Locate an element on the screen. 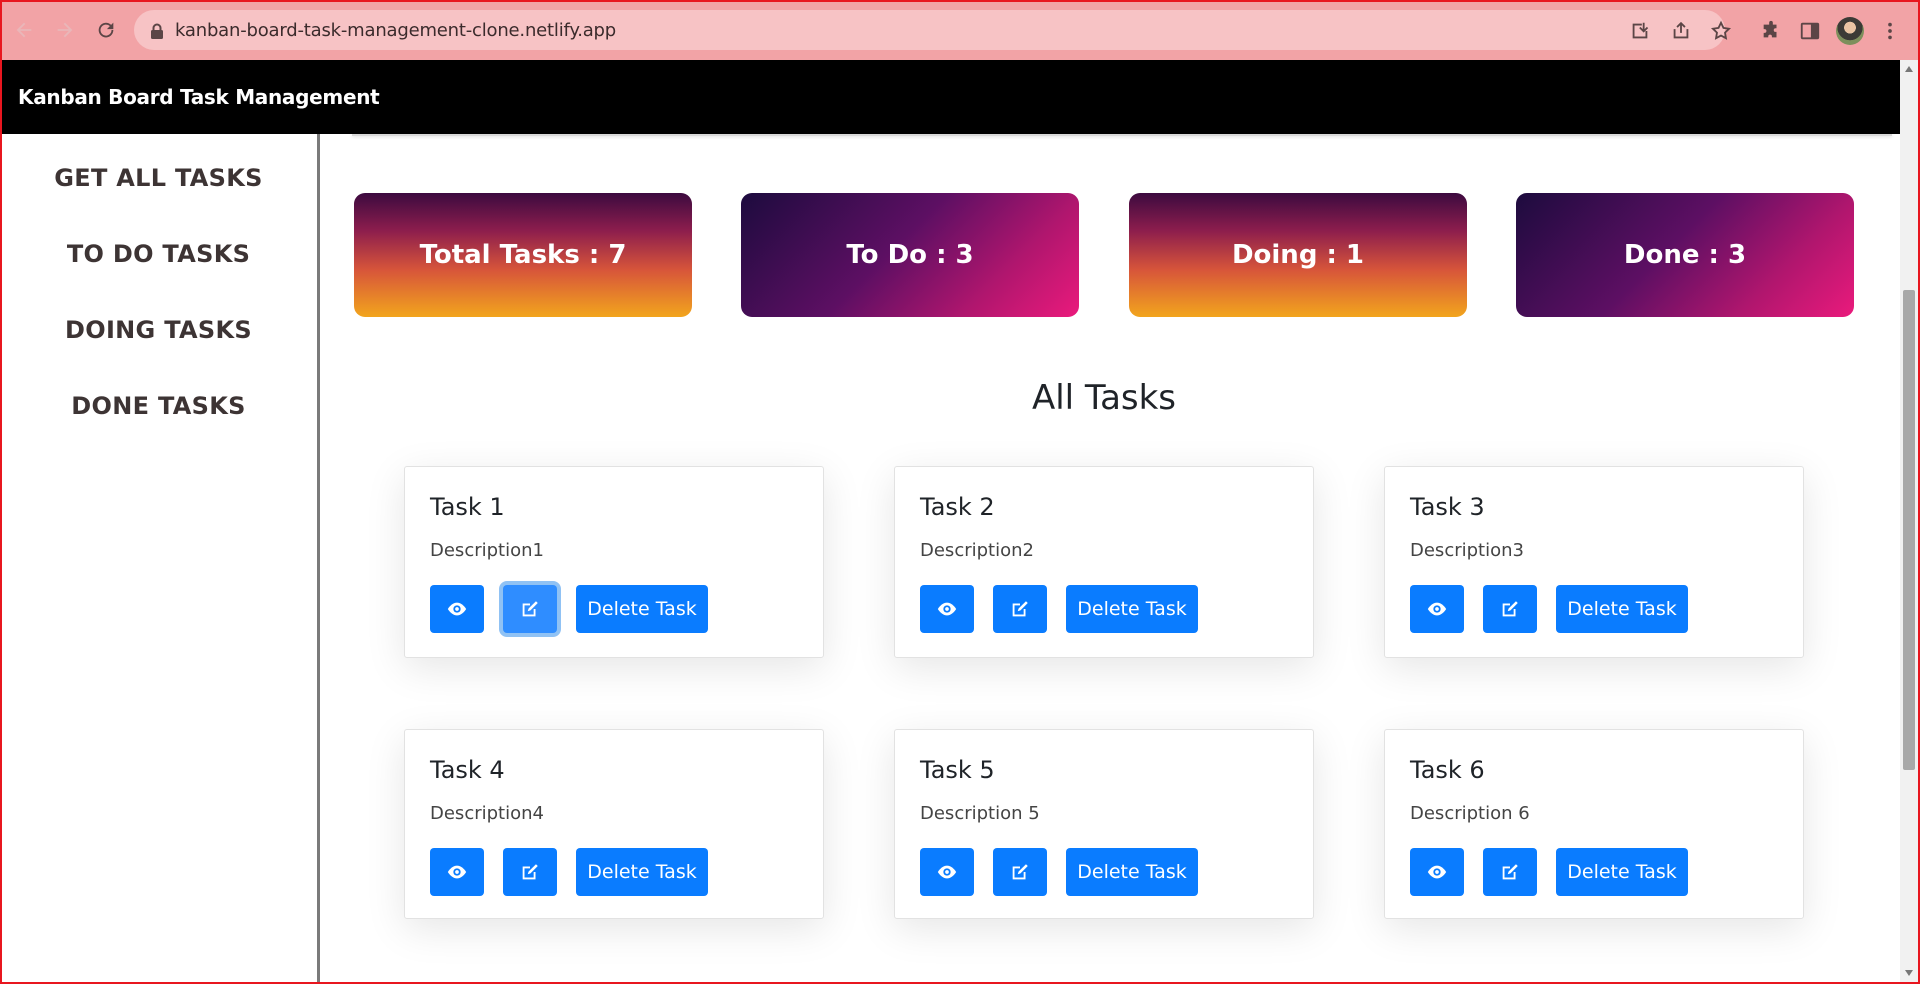 This screenshot has height=984, width=1920. task-description: Description2 is located at coordinates (977, 550).